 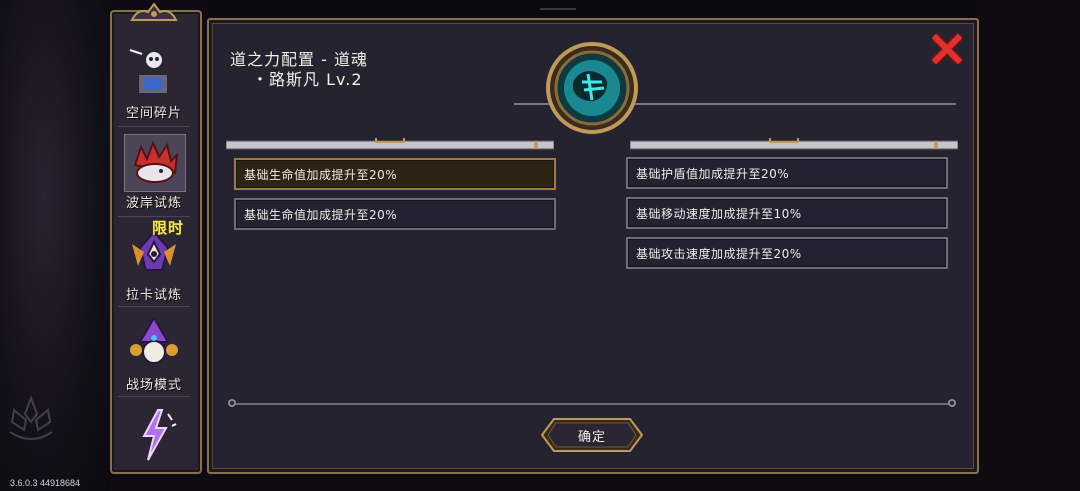 I want to click on battlefield-wizard-icon, so click(x=154, y=340).